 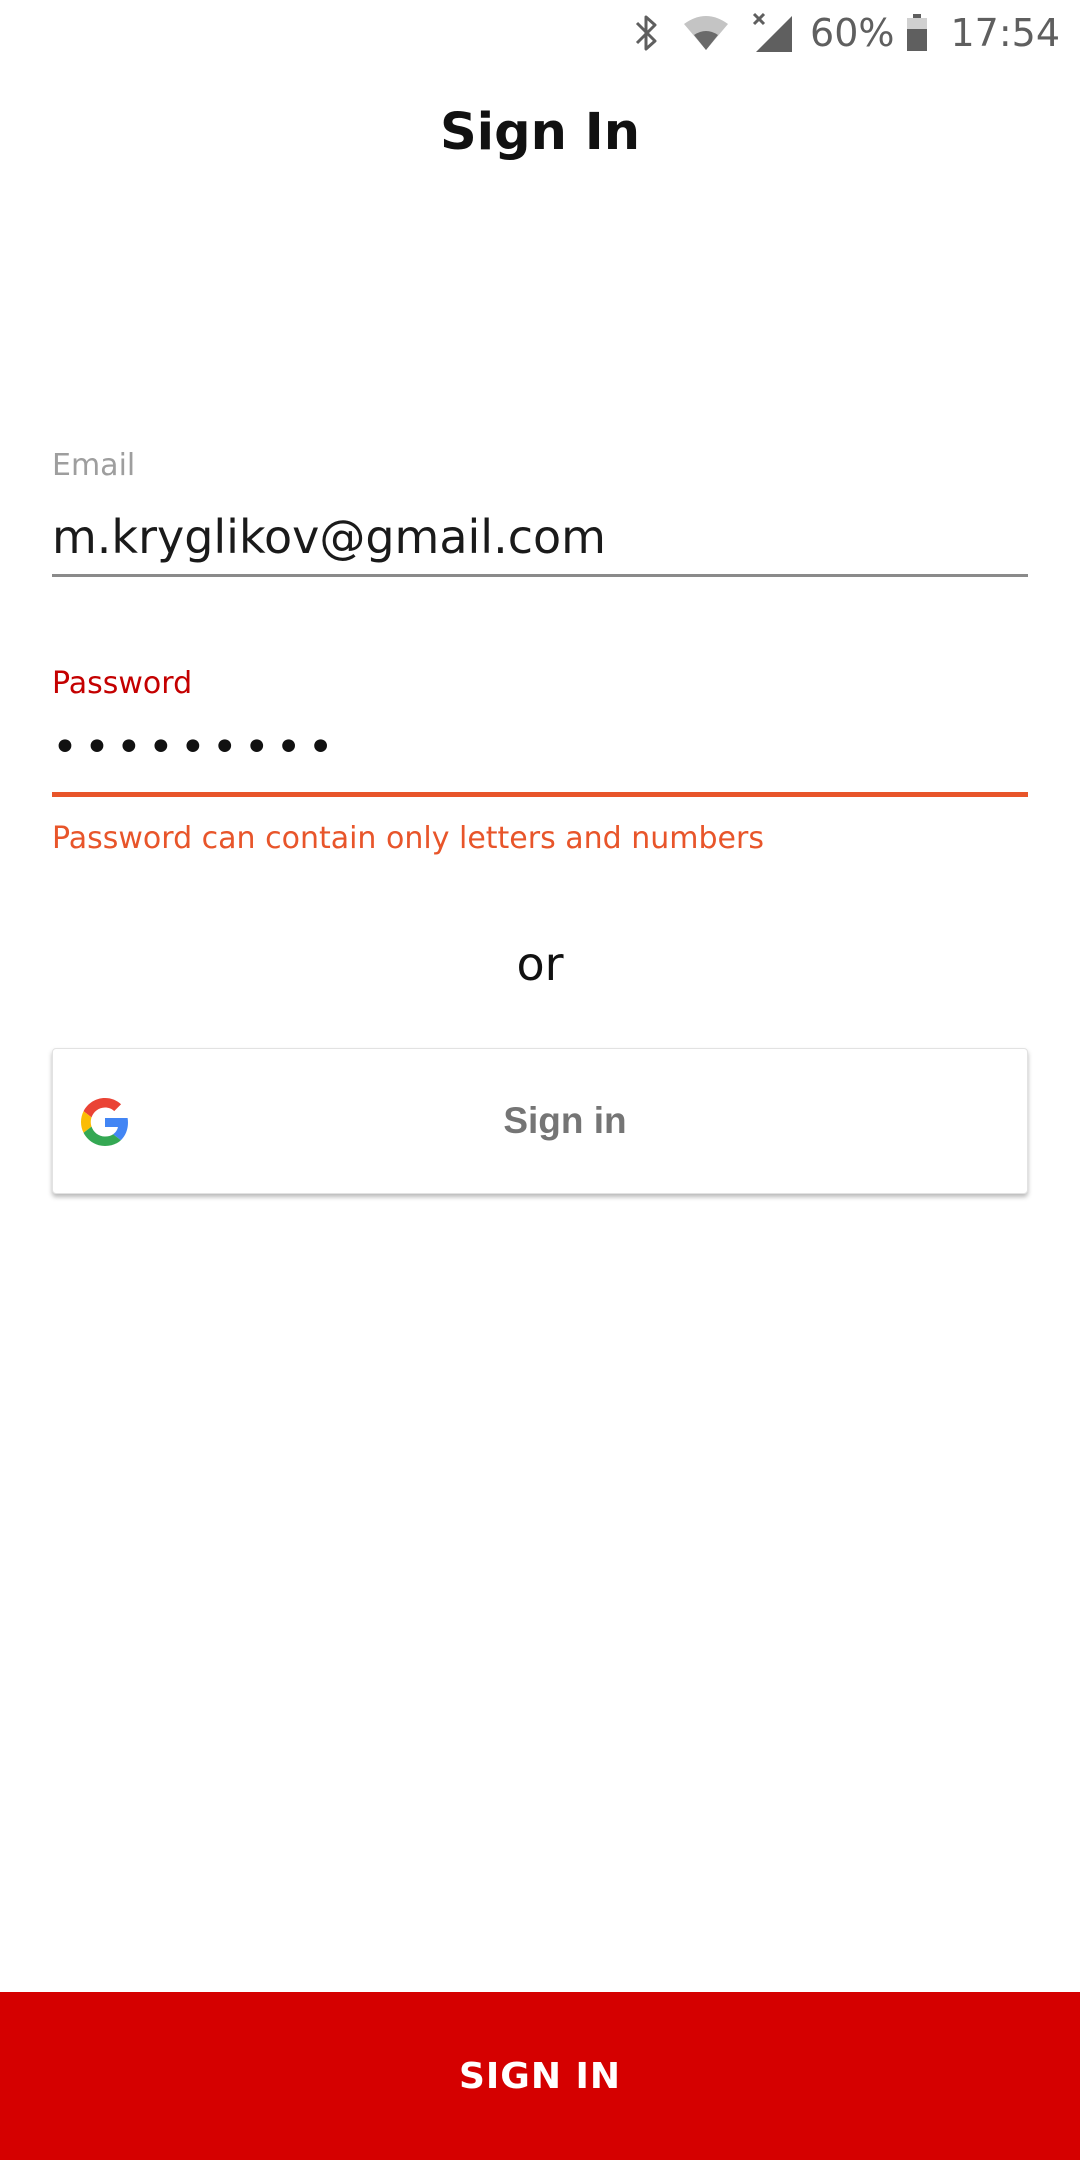 What do you see at coordinates (122, 683) in the screenshot?
I see `password-label: Password` at bounding box center [122, 683].